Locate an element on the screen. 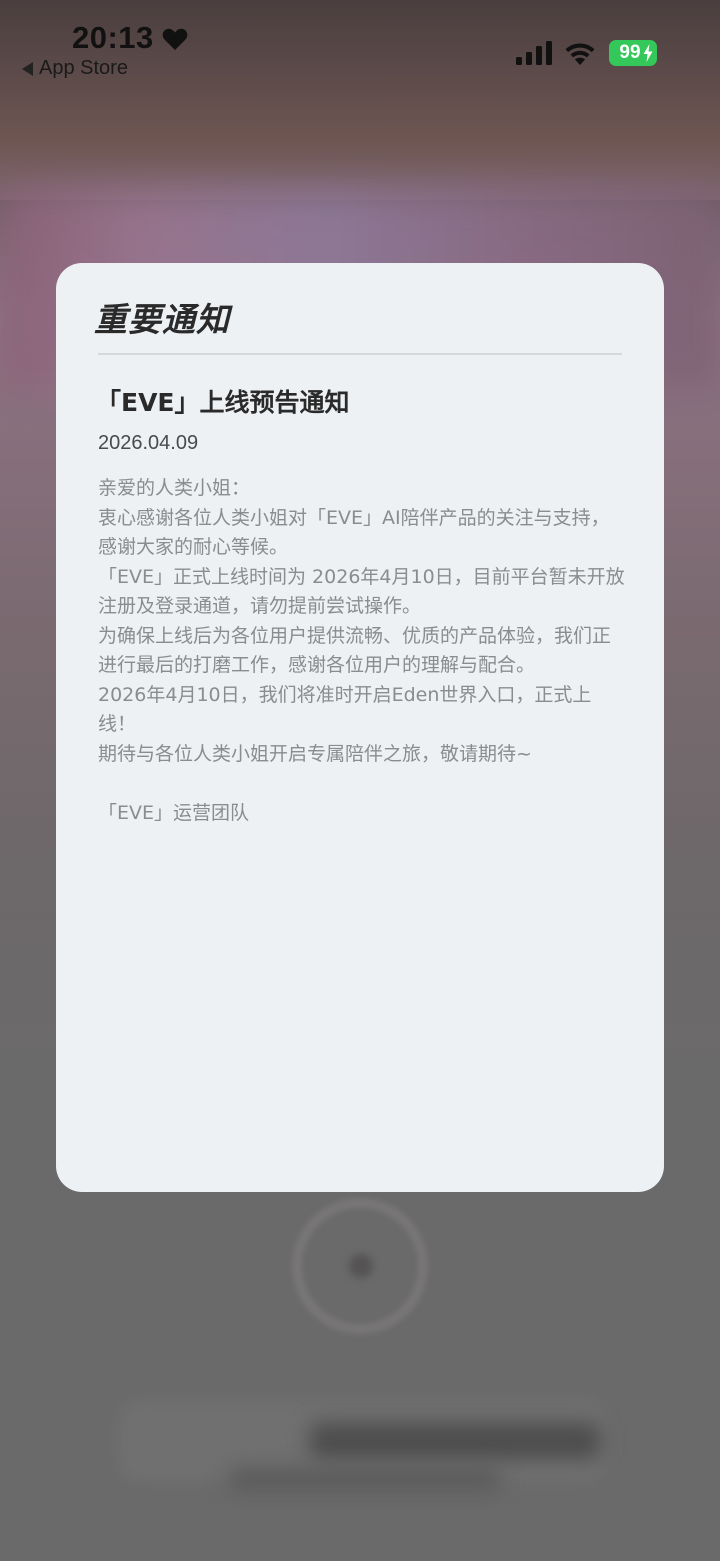  battery-value: 99 is located at coordinates (630, 52).